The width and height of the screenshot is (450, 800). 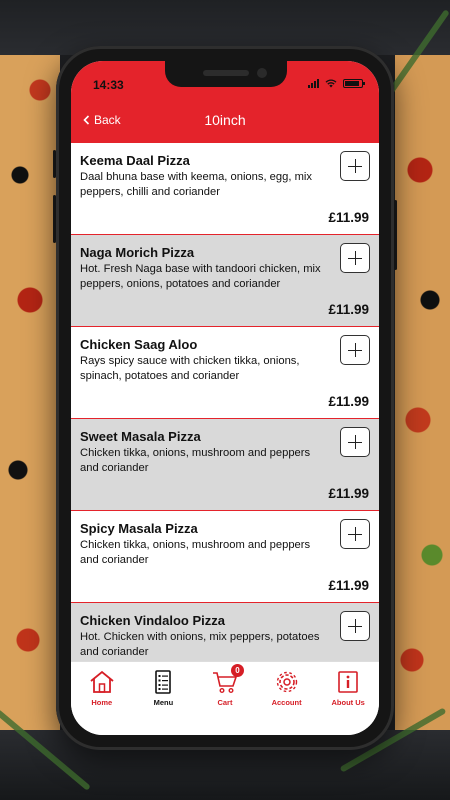 I want to click on info-icon, so click(x=348, y=682).